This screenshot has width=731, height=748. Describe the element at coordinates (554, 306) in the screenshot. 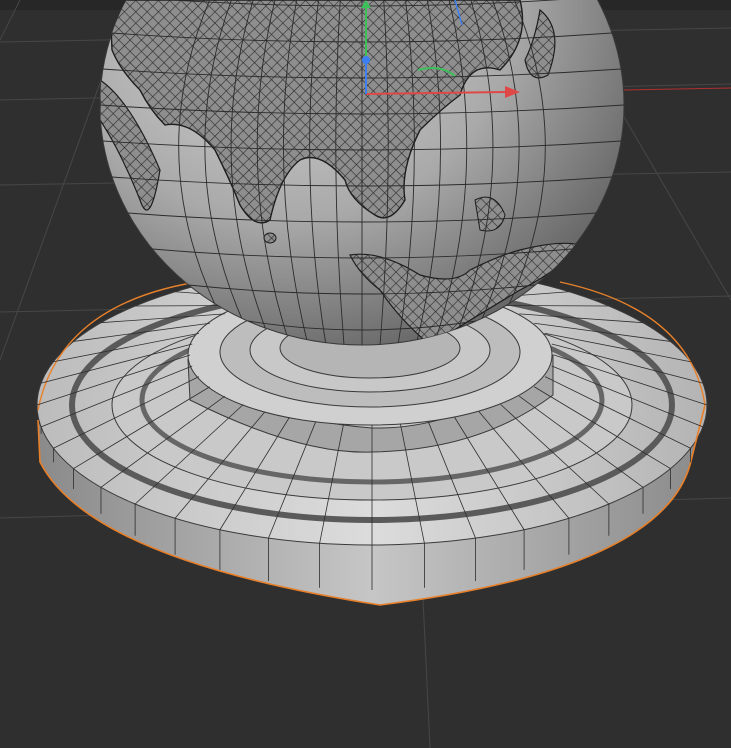

I see `base-radial-edge` at that location.